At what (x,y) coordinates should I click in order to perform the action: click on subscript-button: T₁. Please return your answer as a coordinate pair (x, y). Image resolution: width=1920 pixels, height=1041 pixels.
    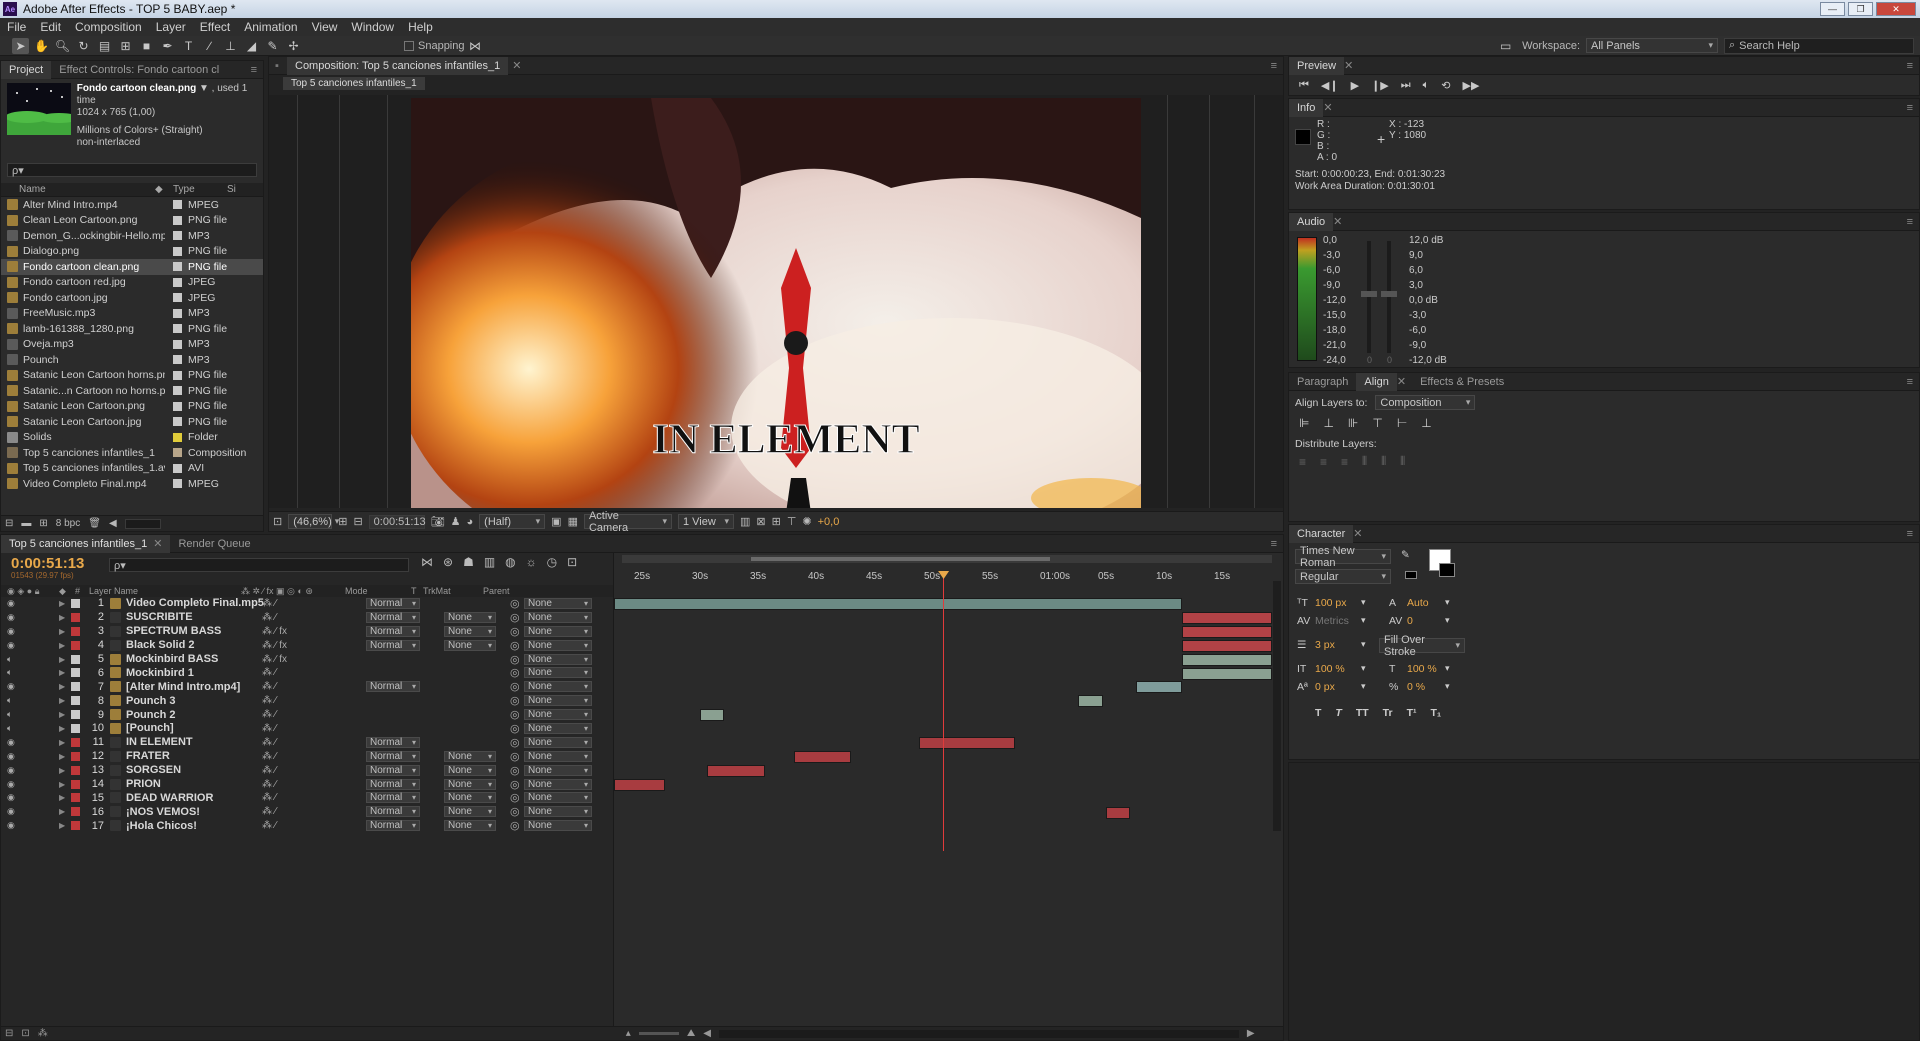
    Looking at the image, I should click on (1436, 713).